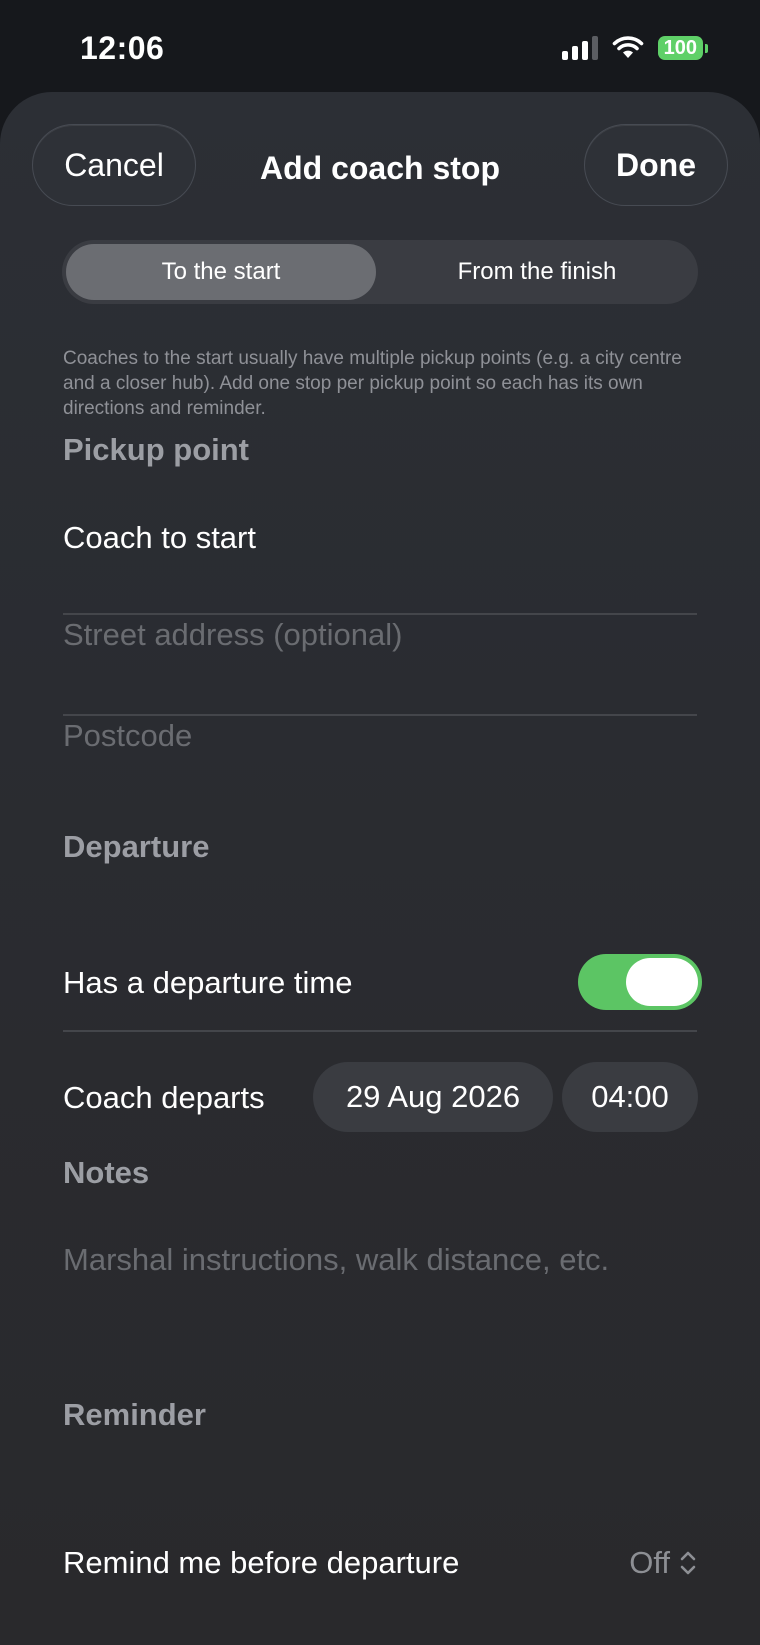 The width and height of the screenshot is (760, 1645). Describe the element at coordinates (232, 635) in the screenshot. I see `street-address-field: Street address (optional)` at that location.